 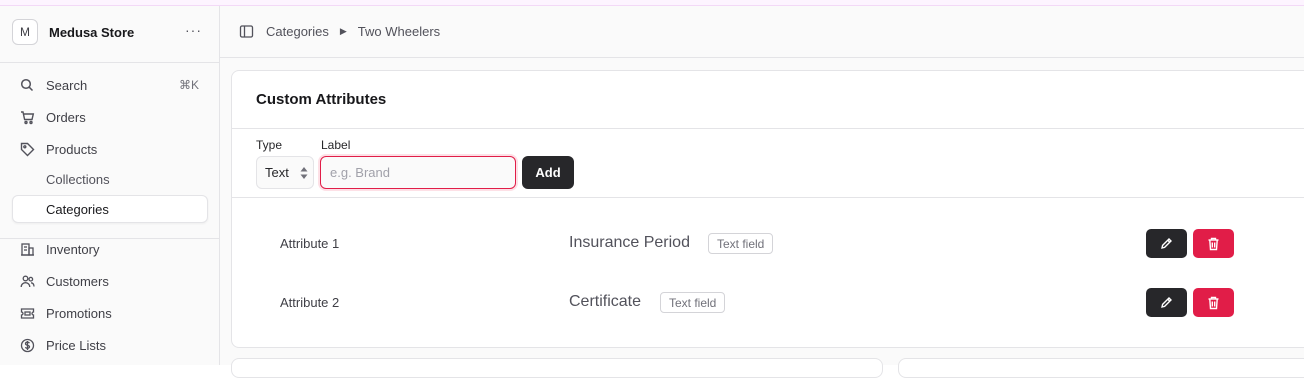 I want to click on topbar: Categories ▶ Two Wheelers, so click(x=762, y=32).